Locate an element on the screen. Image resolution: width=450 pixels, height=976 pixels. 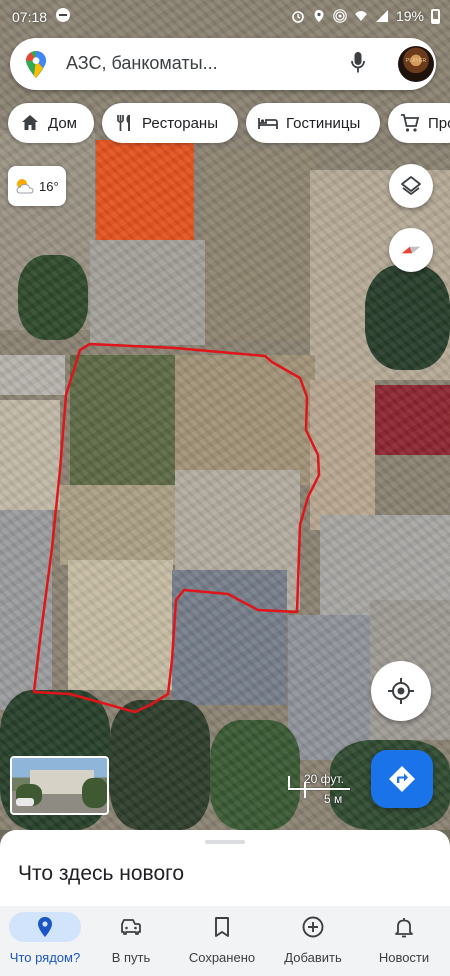
battery-percent: 19% is located at coordinates (409, 16).